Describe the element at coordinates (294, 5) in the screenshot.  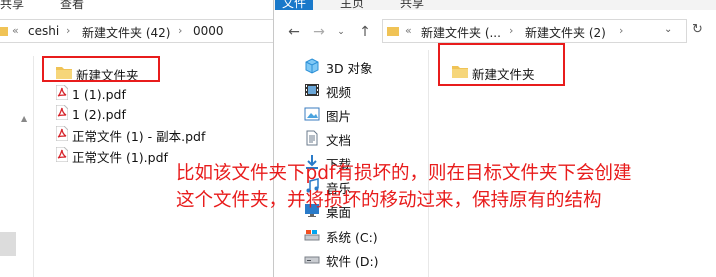
I see `tab-file: 文件` at that location.